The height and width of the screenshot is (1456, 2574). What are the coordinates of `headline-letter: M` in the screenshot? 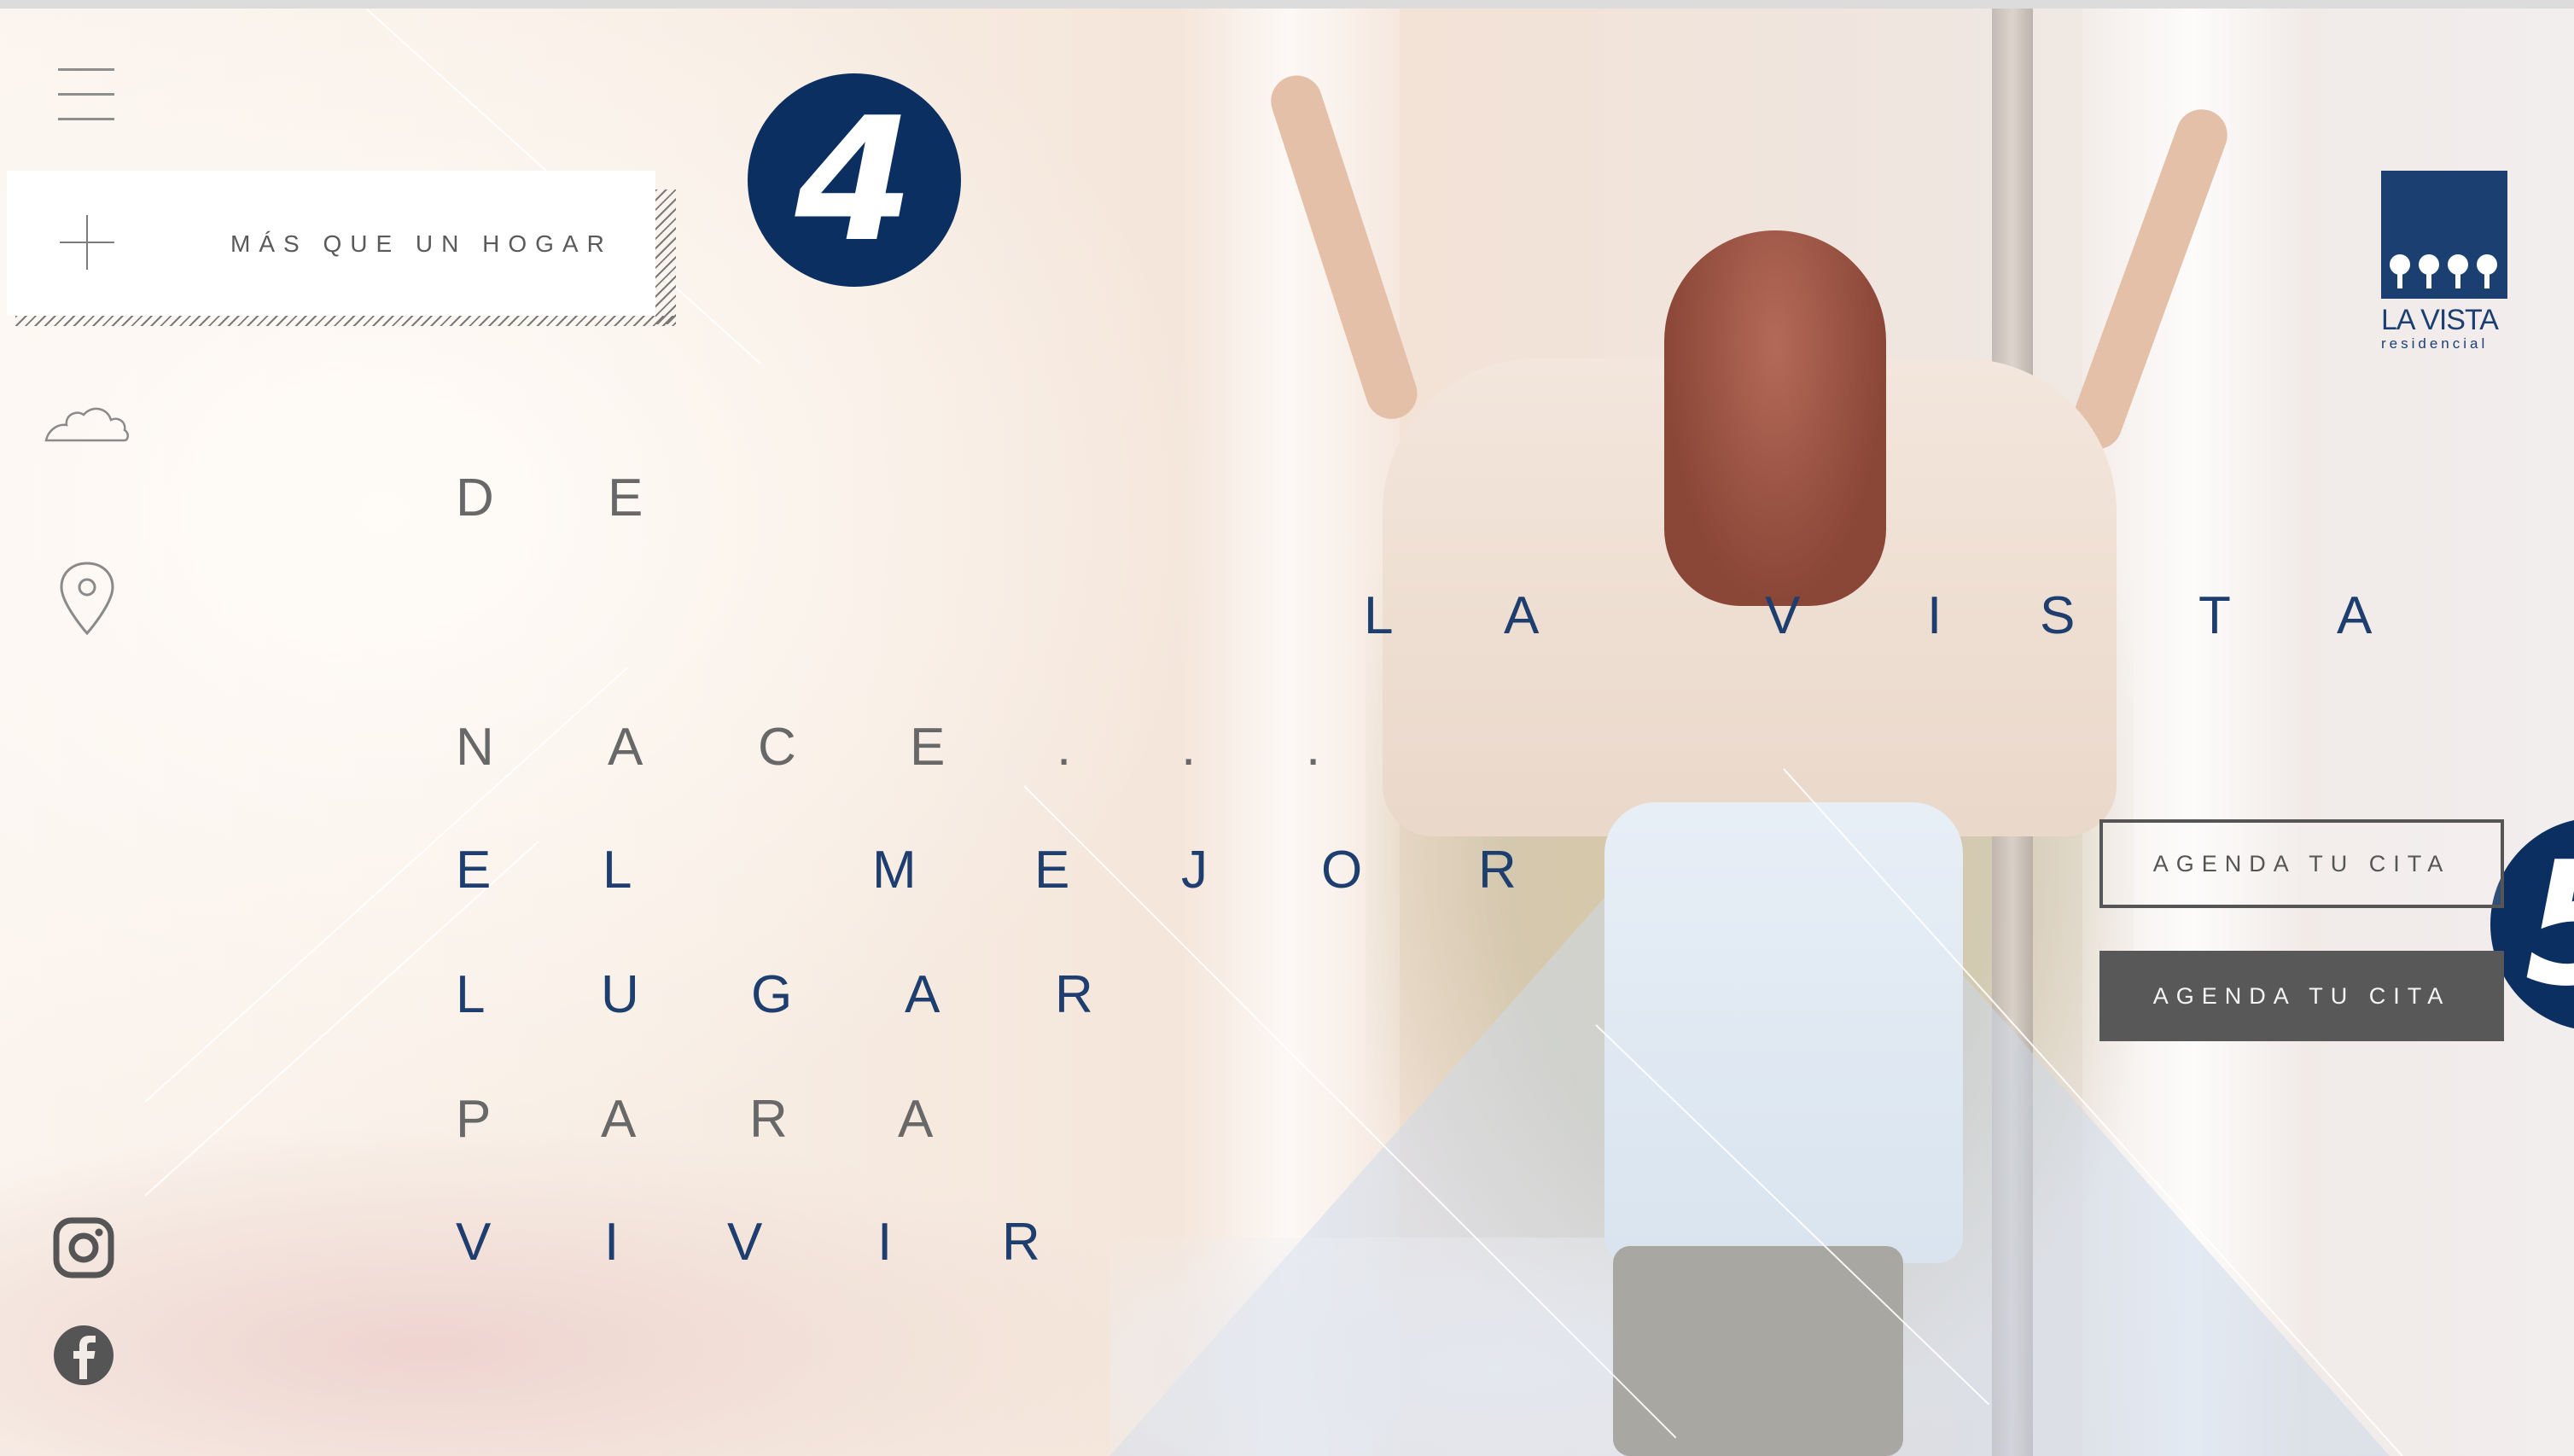 It's located at (894, 870).